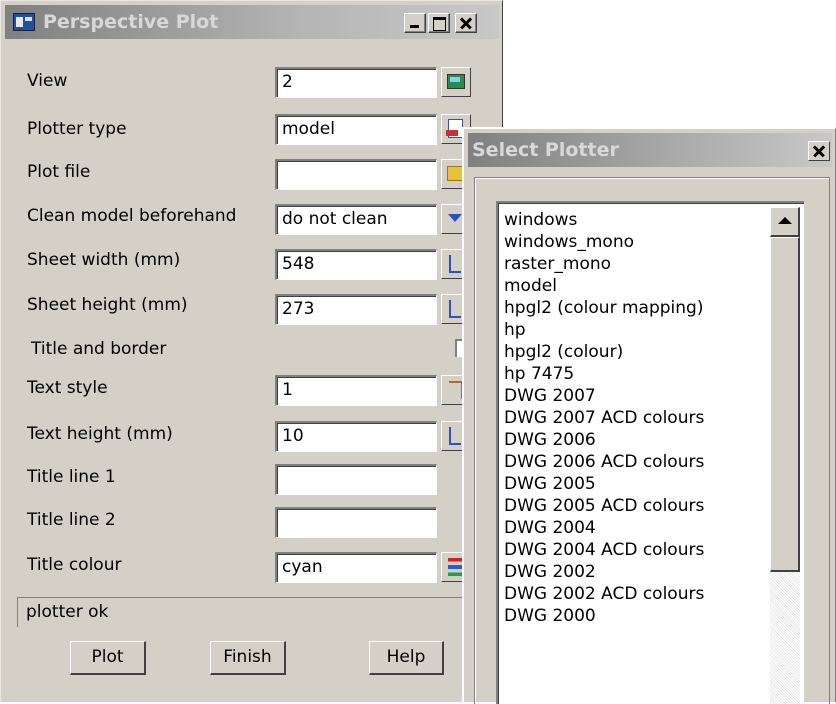 The height and width of the screenshot is (704, 836). What do you see at coordinates (635, 374) in the screenshot?
I see `plotter-list-item: hp 7475` at bounding box center [635, 374].